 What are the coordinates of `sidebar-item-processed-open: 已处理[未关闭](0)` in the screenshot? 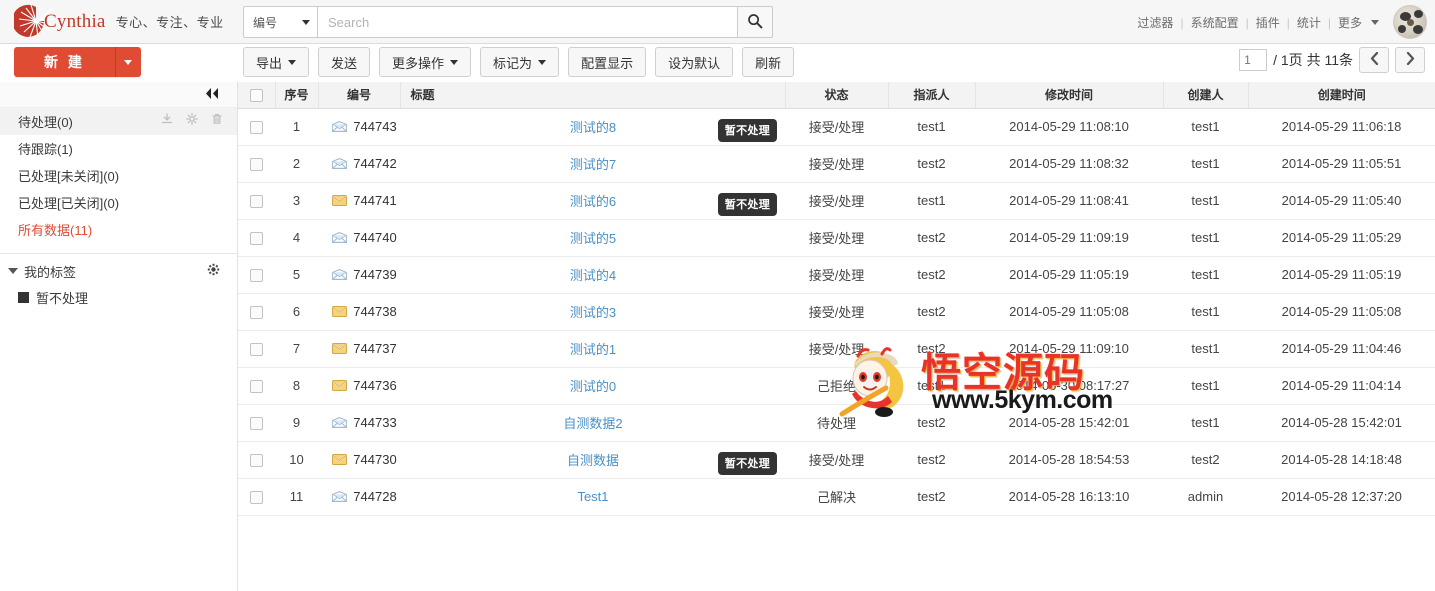 It's located at (118, 175).